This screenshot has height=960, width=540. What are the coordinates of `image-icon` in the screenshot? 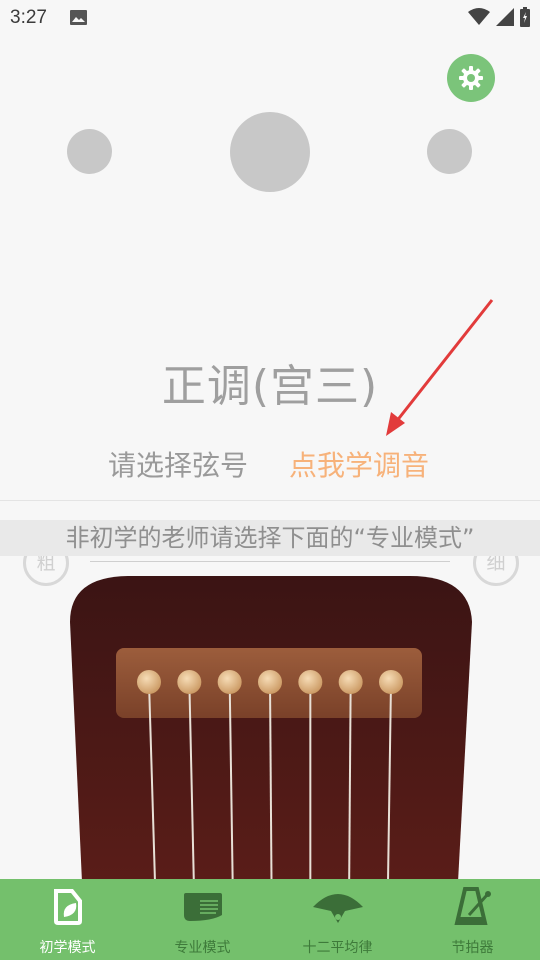 It's located at (78, 17).